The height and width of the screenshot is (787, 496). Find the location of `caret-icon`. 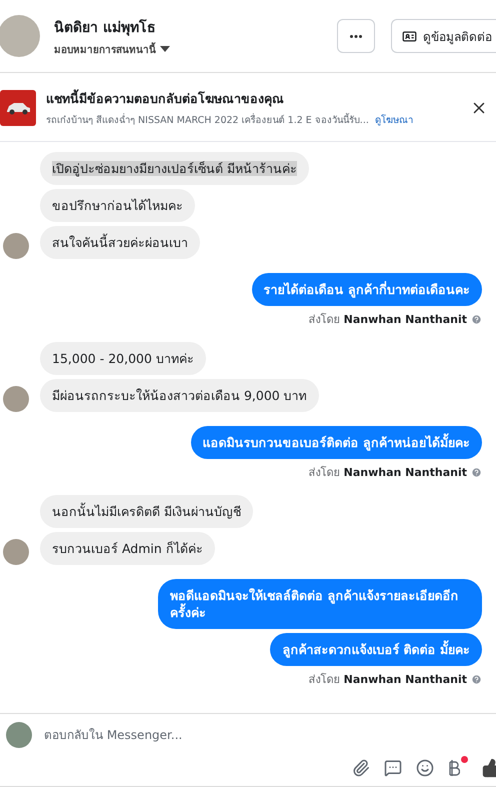

caret-icon is located at coordinates (165, 49).